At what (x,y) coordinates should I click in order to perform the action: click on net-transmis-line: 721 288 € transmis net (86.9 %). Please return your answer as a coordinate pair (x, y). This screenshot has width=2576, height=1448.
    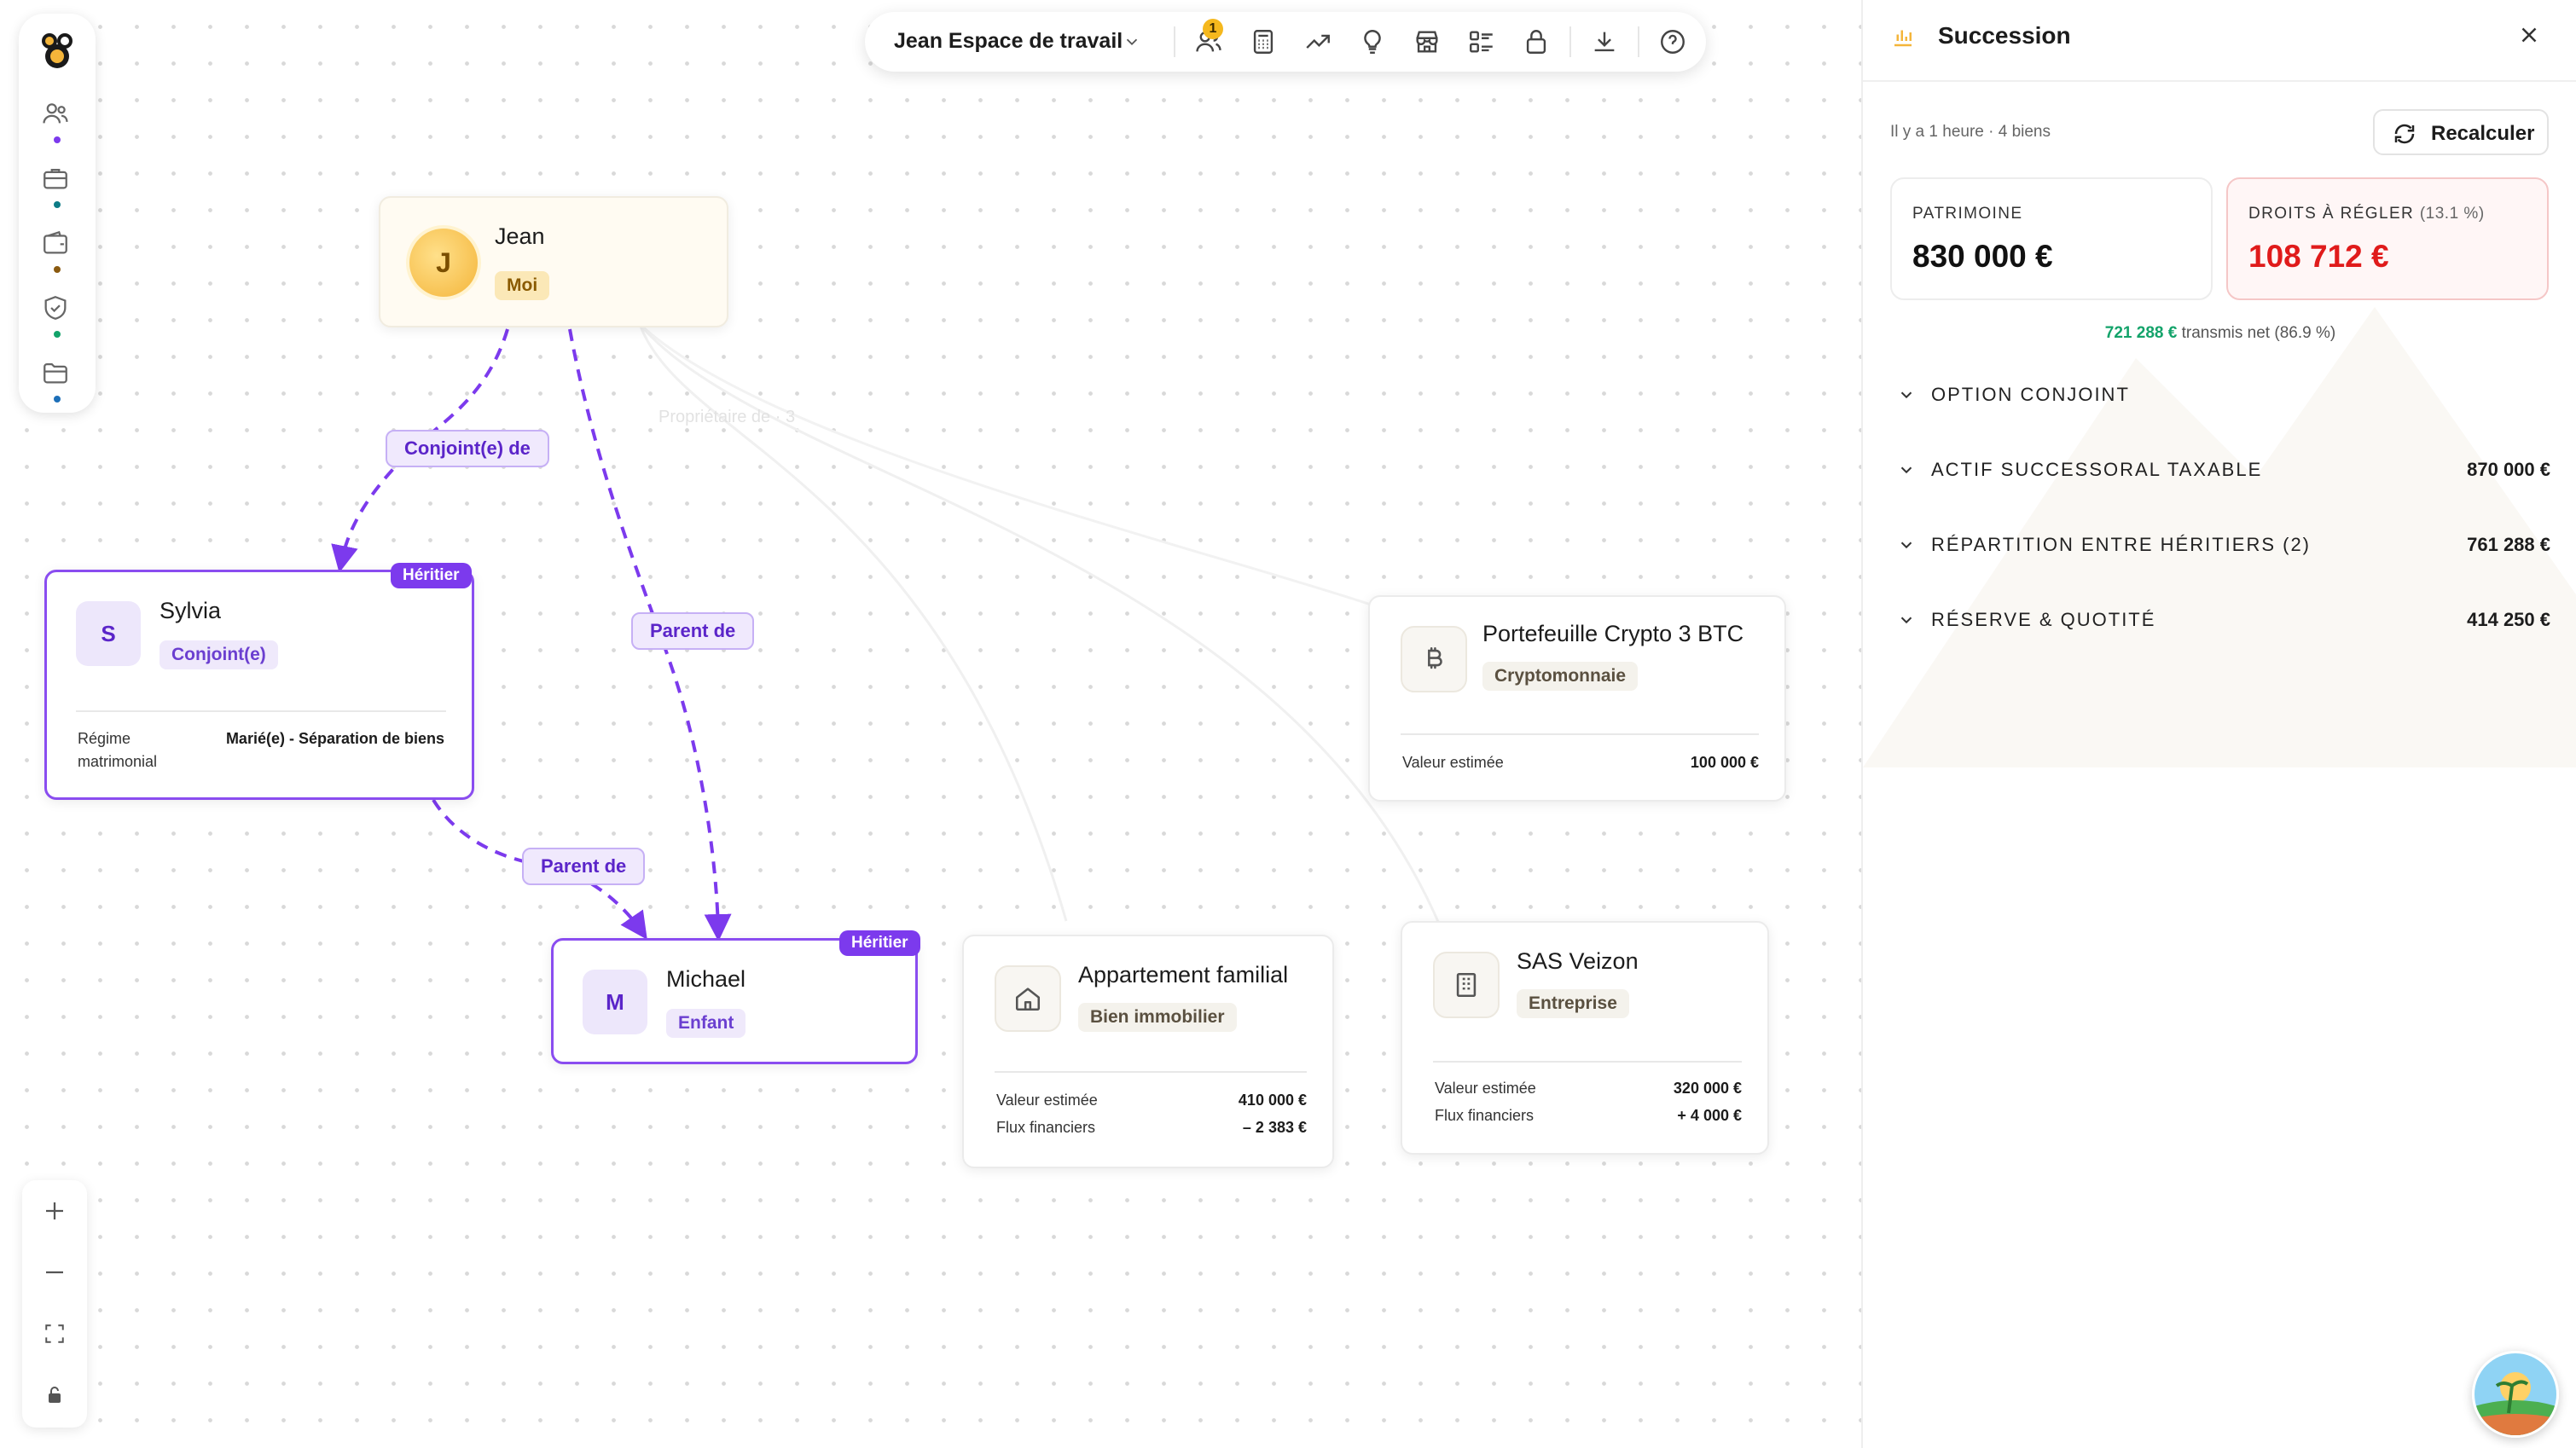
    Looking at the image, I should click on (2219, 333).